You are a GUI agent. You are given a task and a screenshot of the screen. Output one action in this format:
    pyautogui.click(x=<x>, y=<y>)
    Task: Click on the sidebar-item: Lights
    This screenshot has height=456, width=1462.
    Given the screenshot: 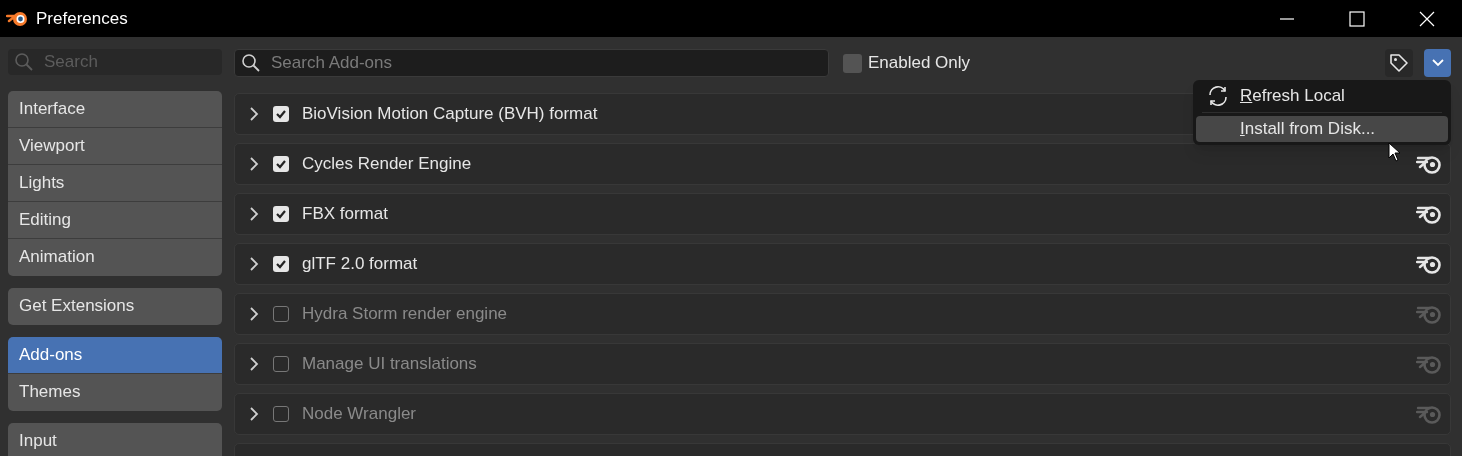 What is the action you would take?
    pyautogui.click(x=115, y=183)
    